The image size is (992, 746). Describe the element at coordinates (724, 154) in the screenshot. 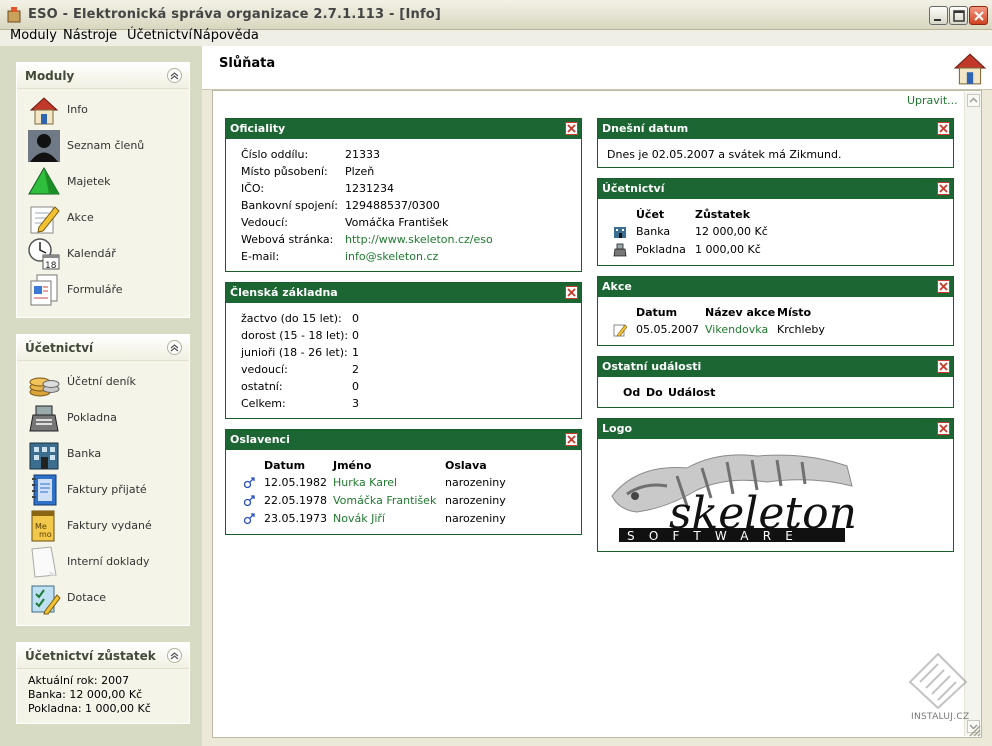

I see `today-text: Dnes je 02.05.2007 a svátek má Zikmund.` at that location.